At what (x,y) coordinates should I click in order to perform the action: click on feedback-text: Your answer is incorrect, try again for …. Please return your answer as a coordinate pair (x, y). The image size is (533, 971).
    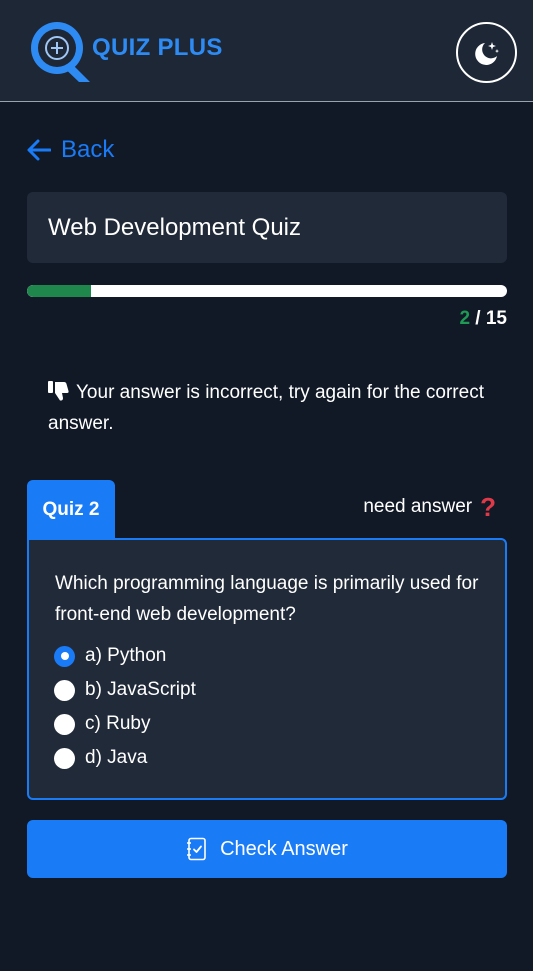
    Looking at the image, I should click on (266, 408).